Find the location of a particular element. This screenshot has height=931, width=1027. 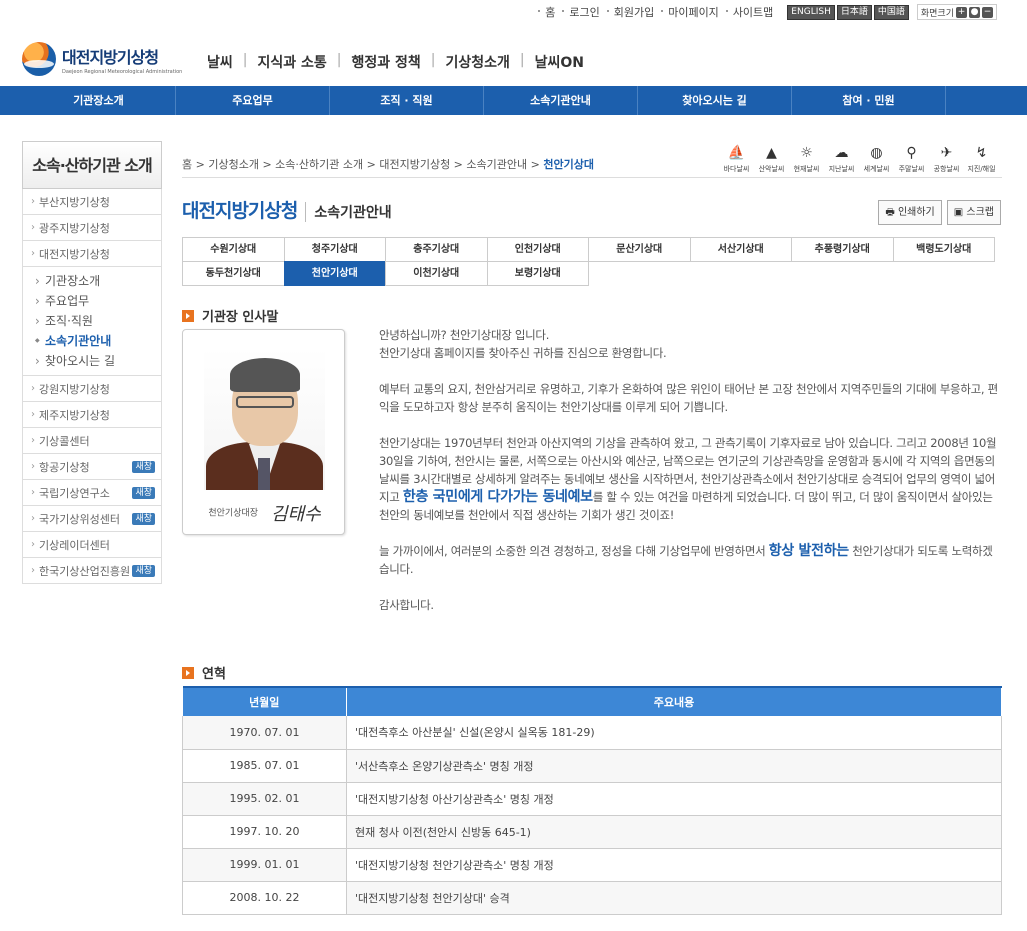

lnb-sub-affiliates: 소속기관안내 is located at coordinates (98, 341).